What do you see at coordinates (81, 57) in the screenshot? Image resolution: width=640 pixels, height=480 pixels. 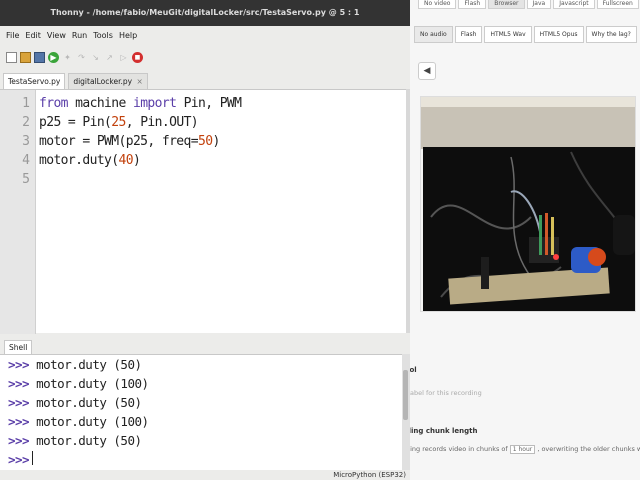 I see `step-over-icon: ↷` at bounding box center [81, 57].